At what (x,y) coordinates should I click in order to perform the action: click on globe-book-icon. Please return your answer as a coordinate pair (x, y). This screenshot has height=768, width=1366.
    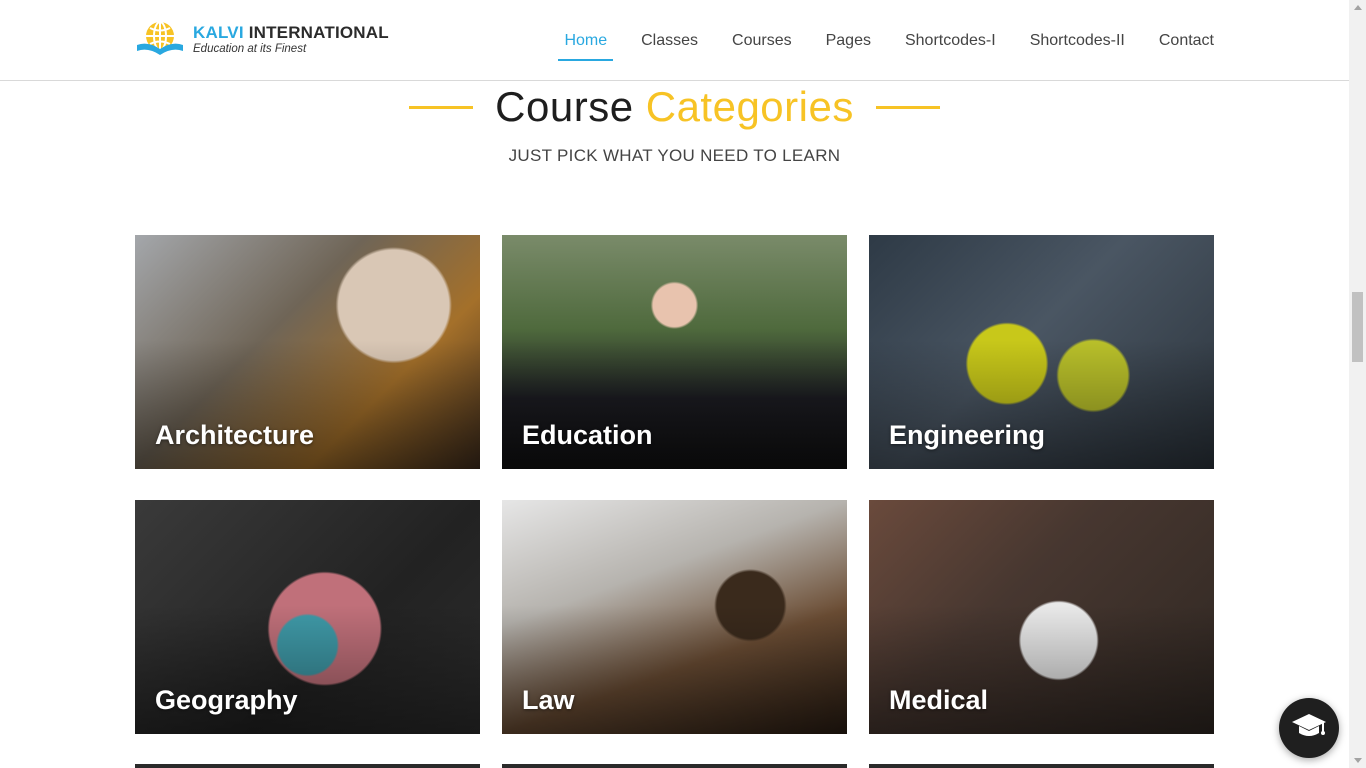
    Looking at the image, I should click on (160, 40).